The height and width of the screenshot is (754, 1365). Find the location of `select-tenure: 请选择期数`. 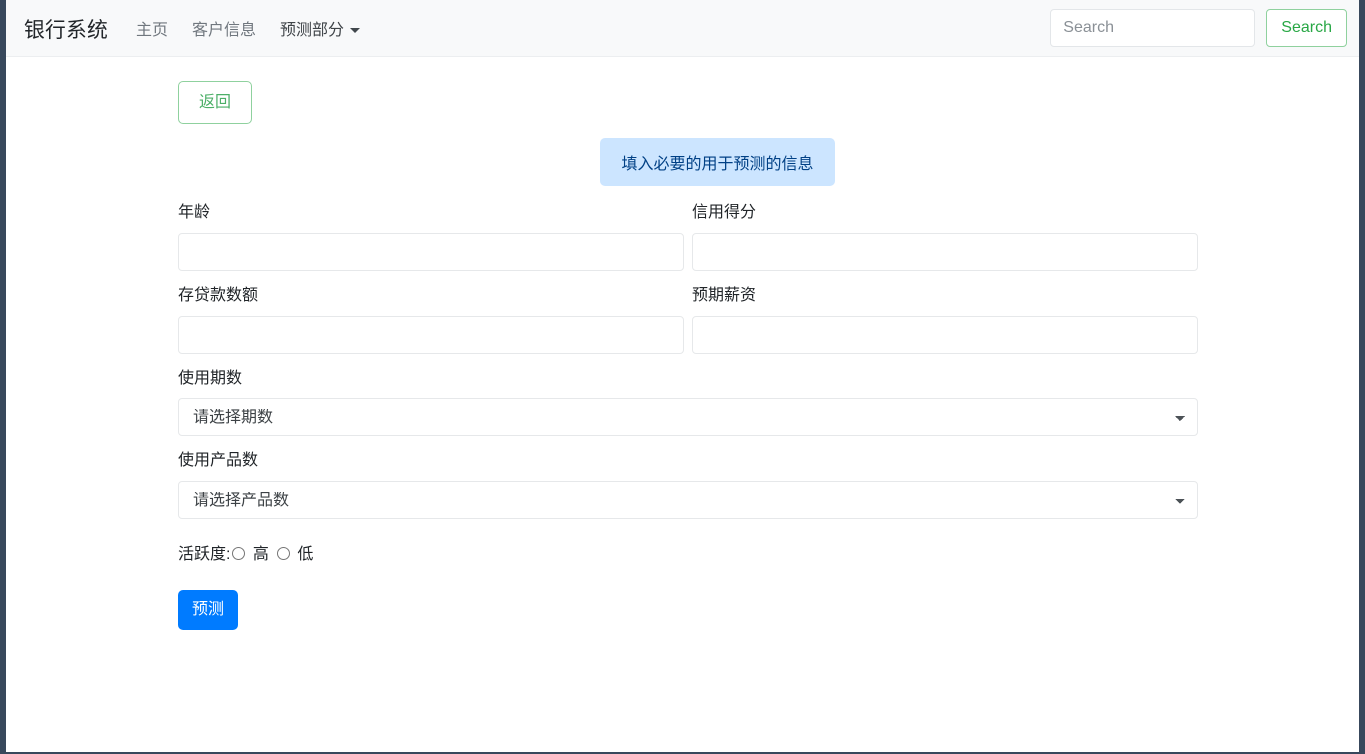

select-tenure: 请选择期数 is located at coordinates (688, 417).